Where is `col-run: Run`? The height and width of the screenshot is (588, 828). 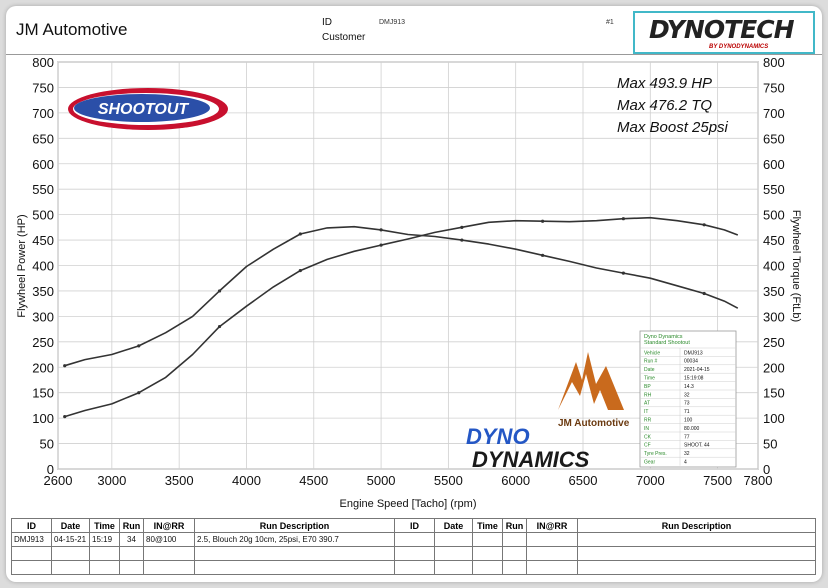 col-run: Run is located at coordinates (131, 525).